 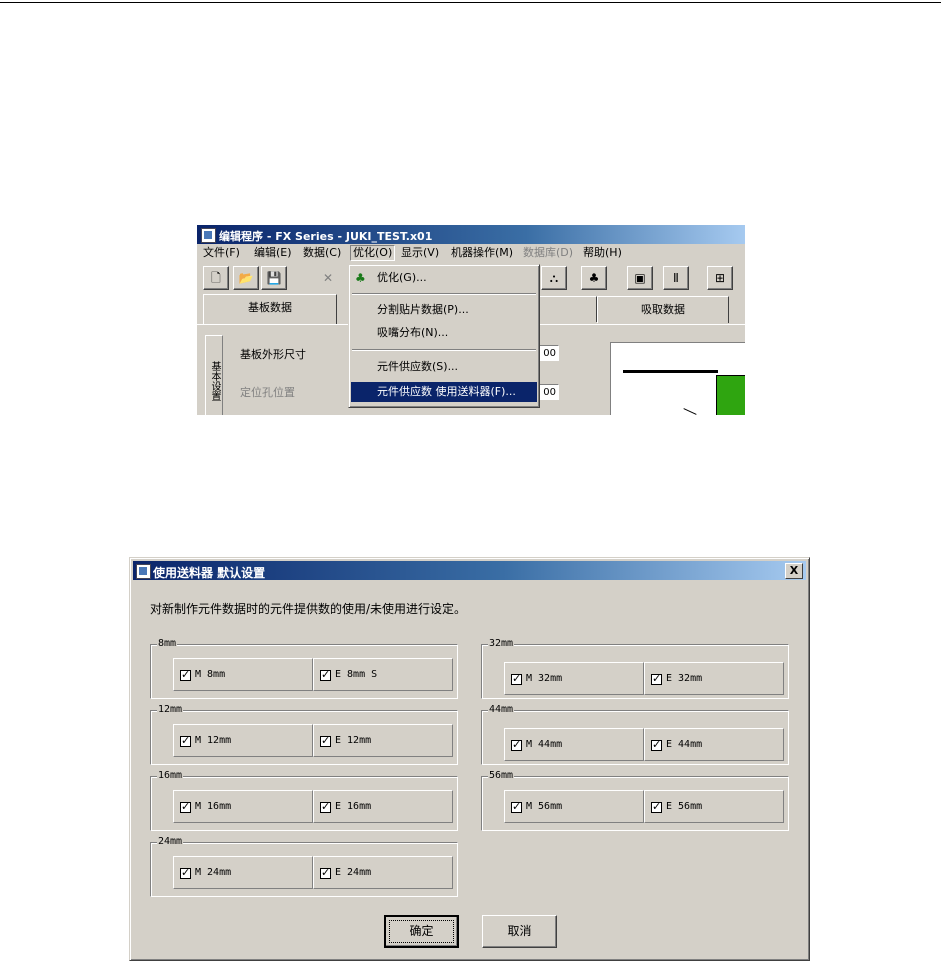 I want to click on checkbox-label: M 16mm, so click(x=213, y=806).